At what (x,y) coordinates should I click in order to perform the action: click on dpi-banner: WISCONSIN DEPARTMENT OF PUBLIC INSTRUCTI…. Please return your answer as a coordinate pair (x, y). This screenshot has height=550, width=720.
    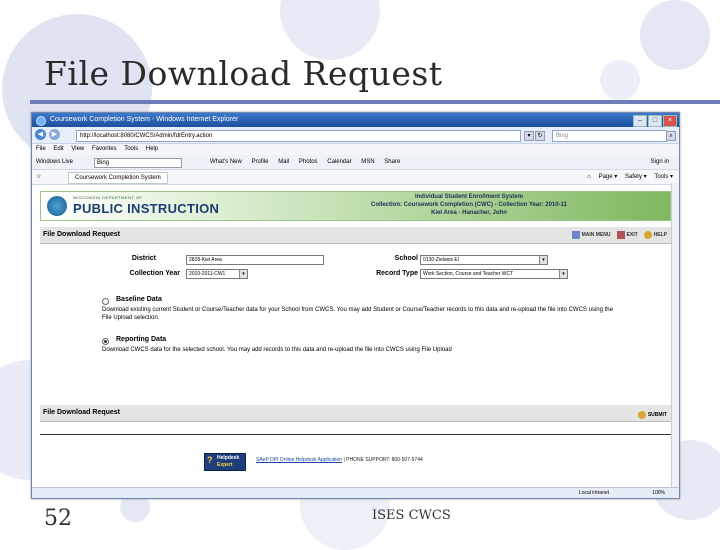
    Looking at the image, I should click on (355, 206).